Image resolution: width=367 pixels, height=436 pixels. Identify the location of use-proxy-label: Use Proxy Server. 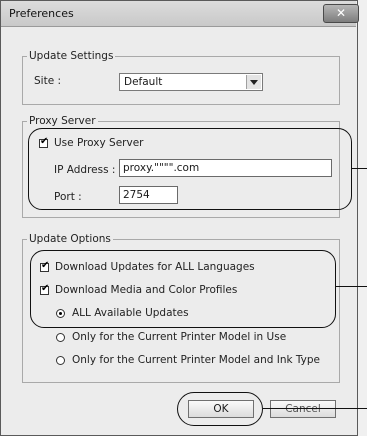
(99, 143).